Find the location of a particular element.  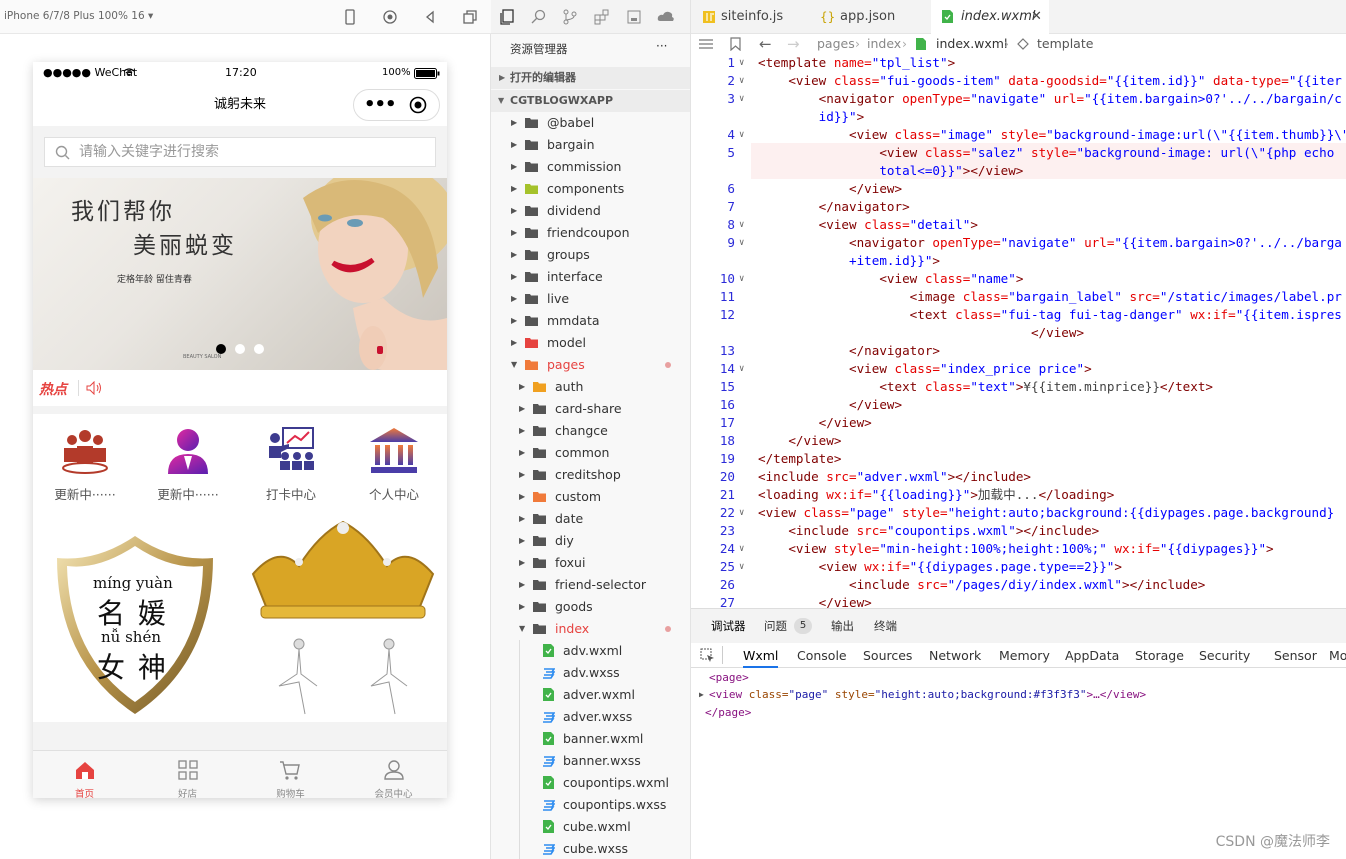

devtools-tab-storage: Storage is located at coordinates (1159, 655).